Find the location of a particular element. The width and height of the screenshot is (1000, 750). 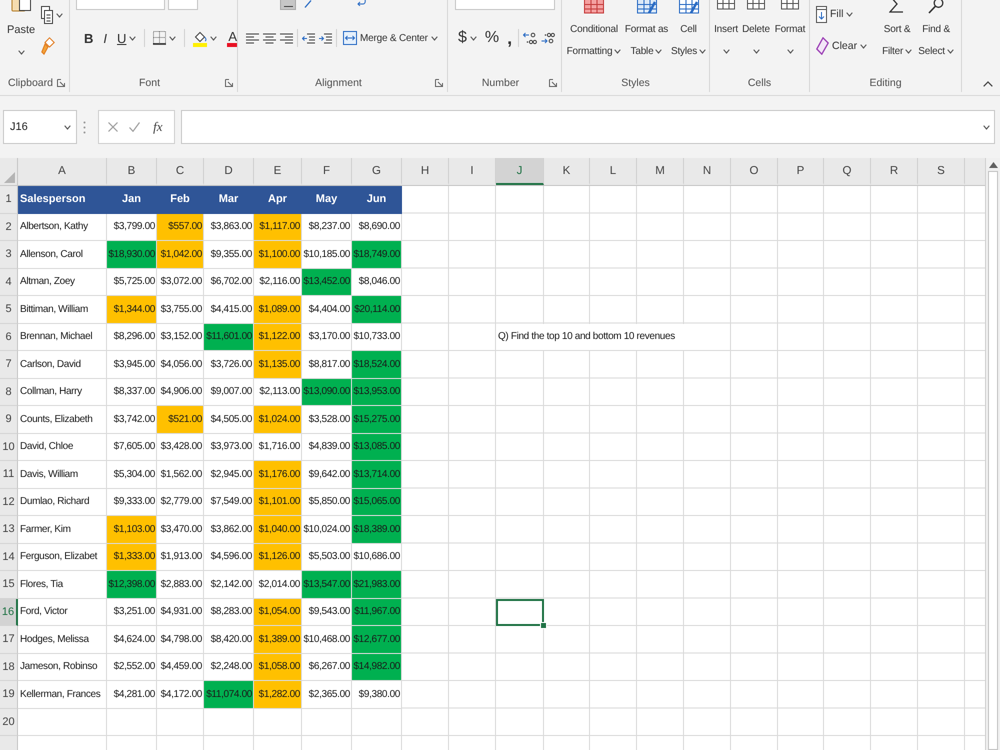

sales-amount: $1,042.00 is located at coordinates (180, 254).